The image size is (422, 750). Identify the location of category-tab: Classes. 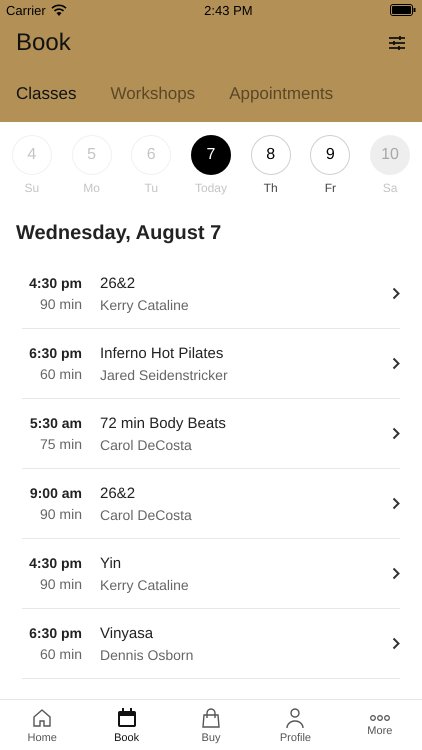
(46, 94).